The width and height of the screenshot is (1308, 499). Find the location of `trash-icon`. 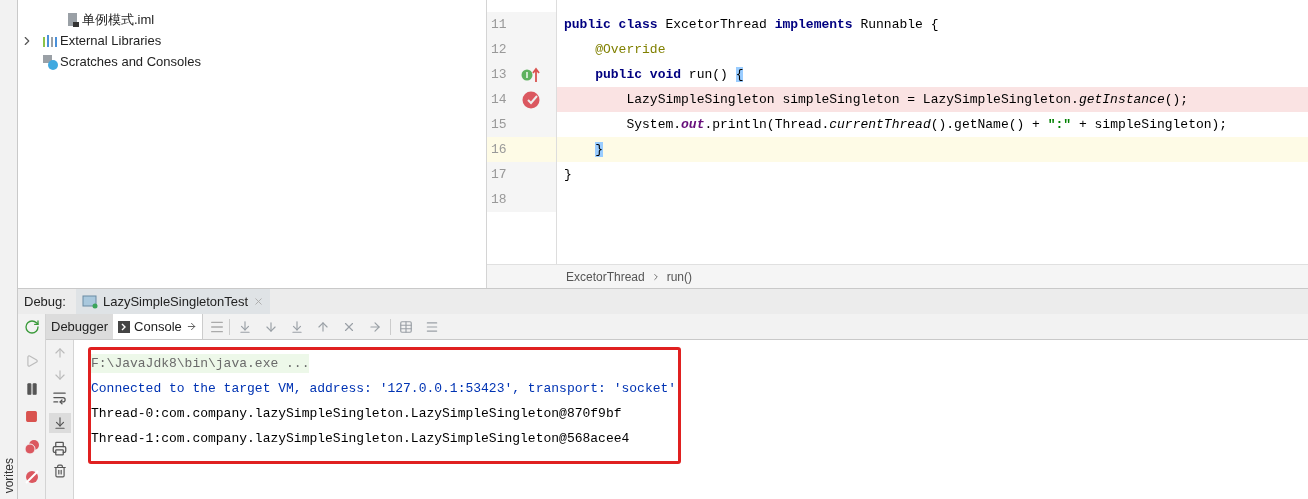

trash-icon is located at coordinates (59, 471).